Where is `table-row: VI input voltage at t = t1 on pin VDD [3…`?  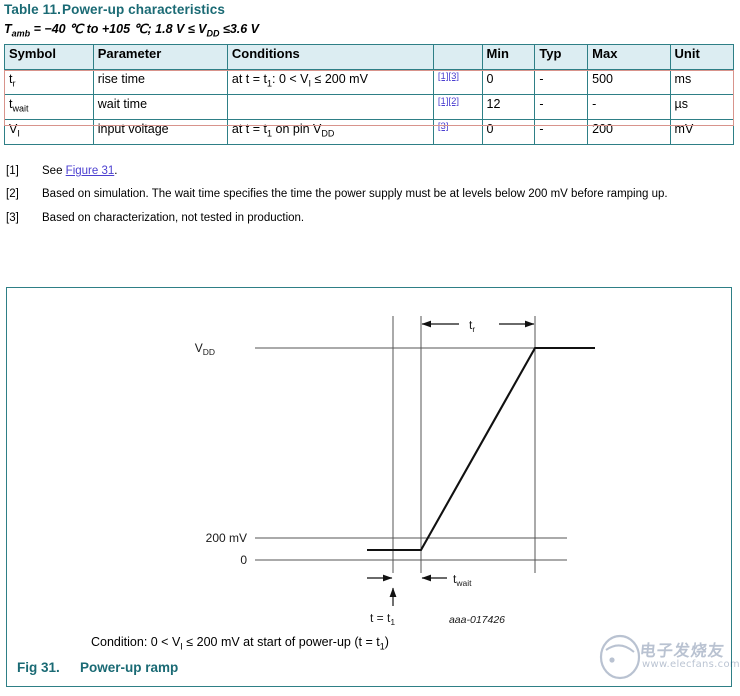 table-row: VI input voltage at t = t1 on pin VDD [3… is located at coordinates (369, 132).